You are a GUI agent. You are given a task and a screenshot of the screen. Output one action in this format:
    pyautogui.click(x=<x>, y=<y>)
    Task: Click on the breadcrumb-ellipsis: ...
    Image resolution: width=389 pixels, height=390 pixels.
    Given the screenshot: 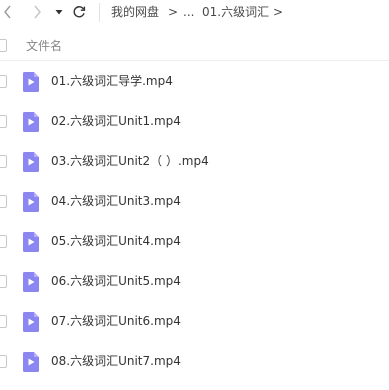 What is the action you would take?
    pyautogui.click(x=188, y=12)
    